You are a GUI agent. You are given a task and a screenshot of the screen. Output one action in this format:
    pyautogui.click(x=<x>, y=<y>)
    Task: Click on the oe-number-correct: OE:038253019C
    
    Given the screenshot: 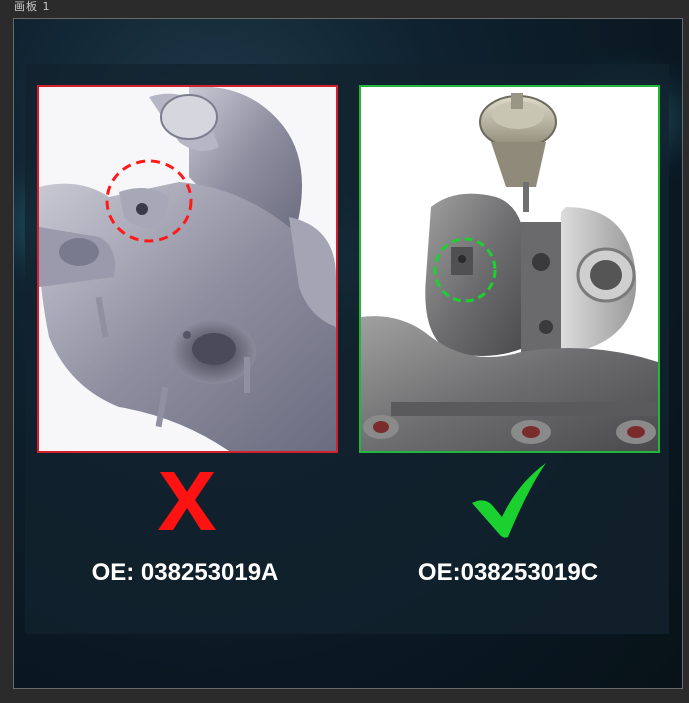 What is the action you would take?
    pyautogui.click(x=508, y=572)
    